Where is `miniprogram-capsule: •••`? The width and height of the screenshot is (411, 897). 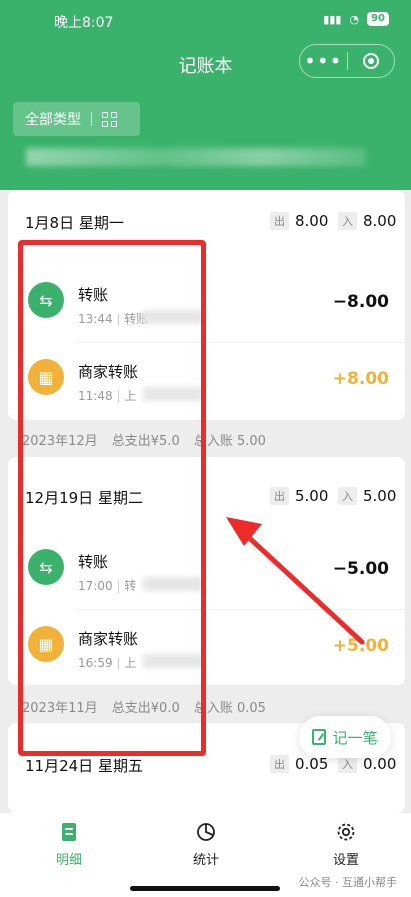 miniprogram-capsule: ••• is located at coordinates (347, 61).